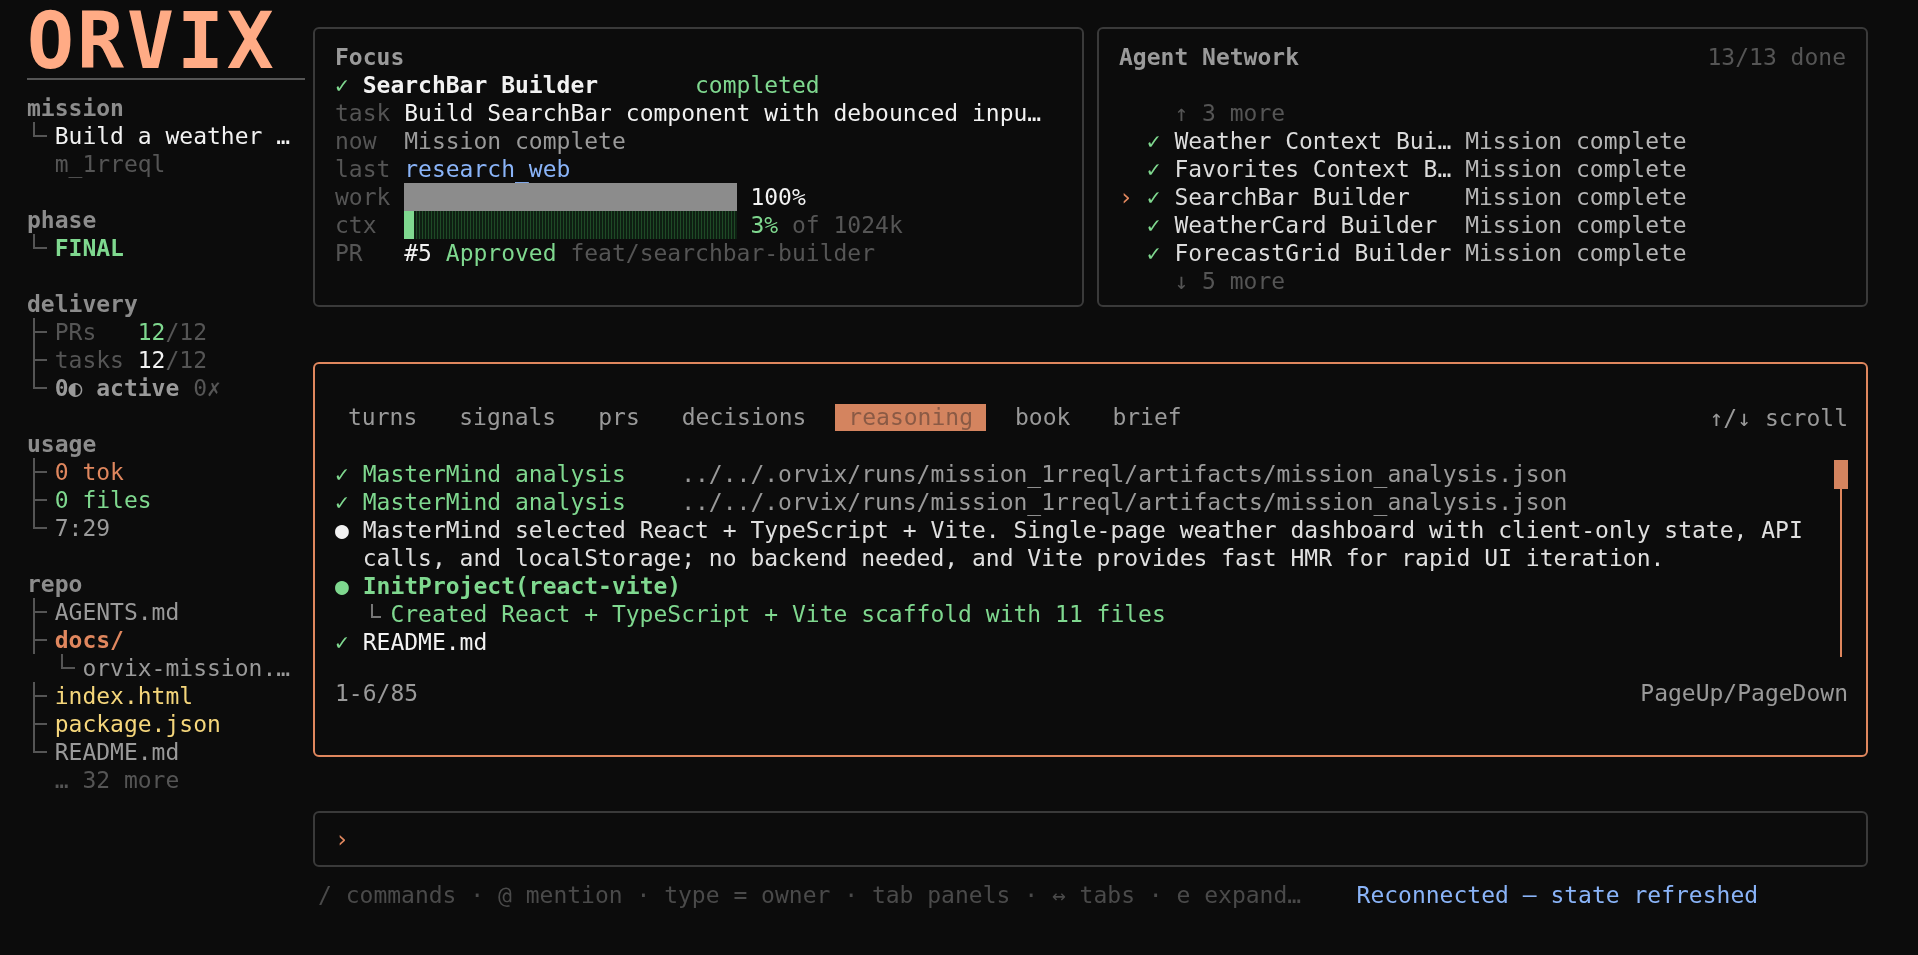  Describe the element at coordinates (356, 225) in the screenshot. I see `field-label: ctx` at that location.